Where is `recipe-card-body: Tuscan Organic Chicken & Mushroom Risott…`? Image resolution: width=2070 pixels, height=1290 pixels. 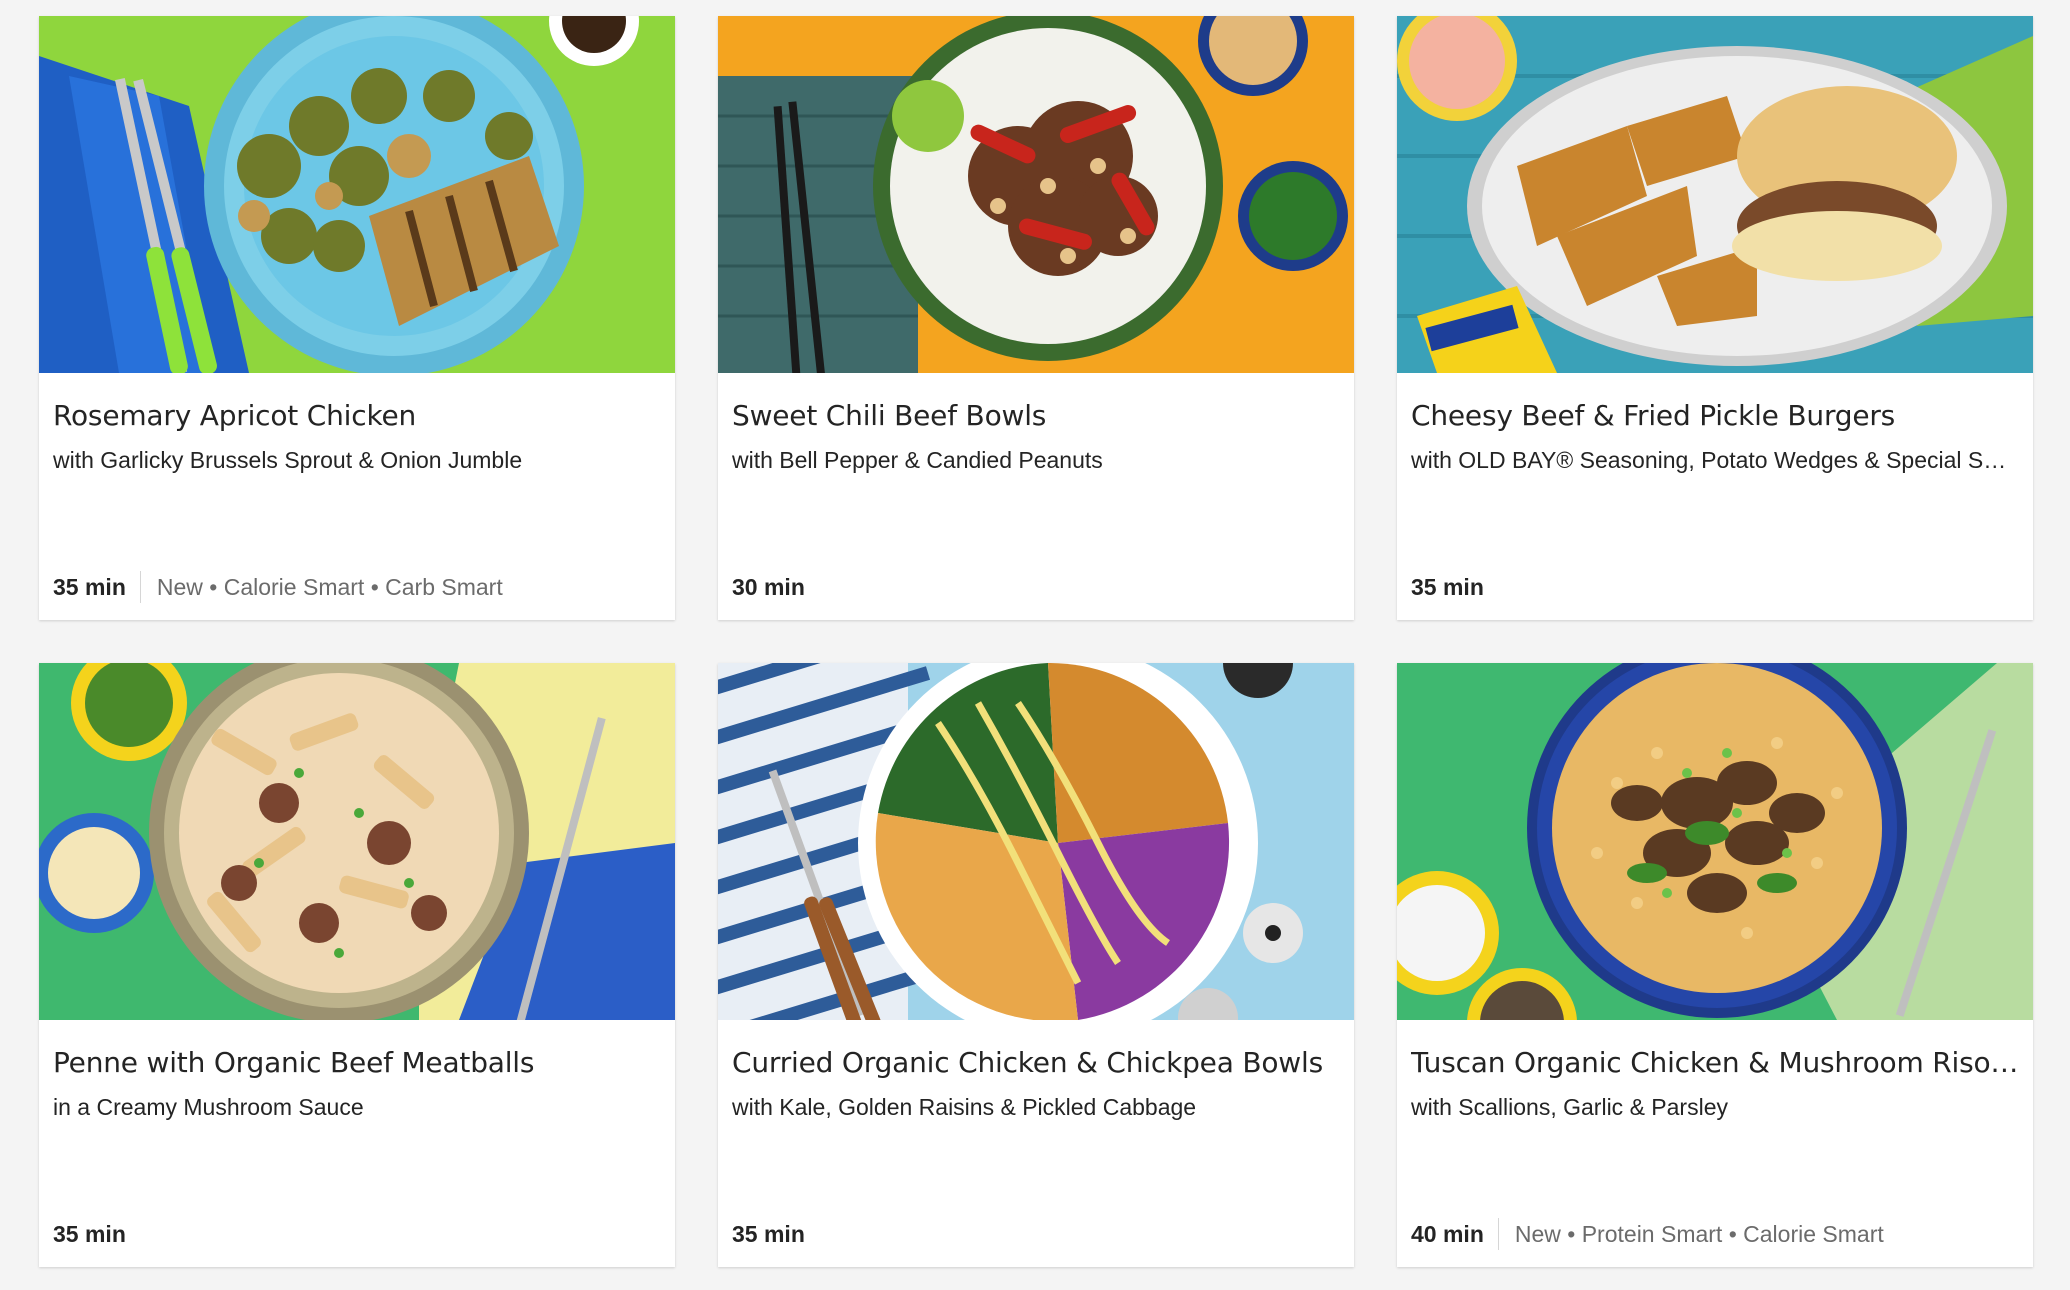 recipe-card-body: Tuscan Organic Chicken & Mushroom Risott… is located at coordinates (1715, 1143).